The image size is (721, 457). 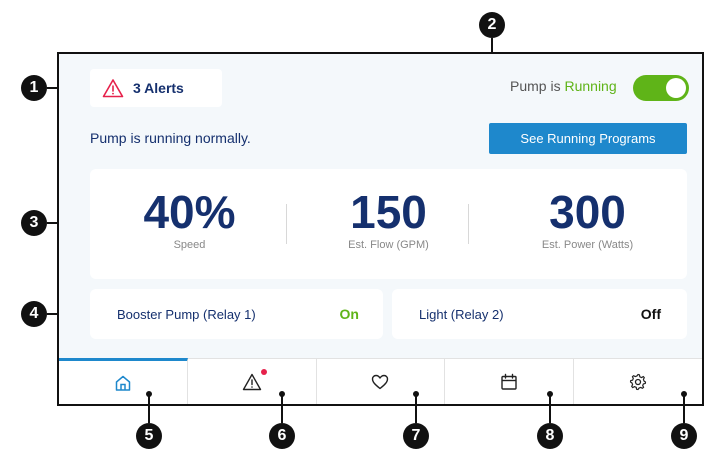 I want to click on pump-status-value: Running, so click(x=590, y=86).